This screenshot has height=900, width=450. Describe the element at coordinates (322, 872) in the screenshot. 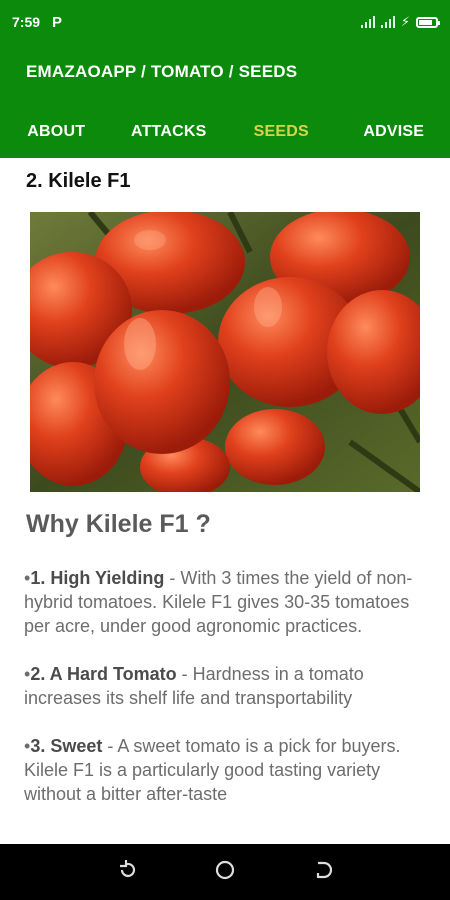

I see `back-icon` at that location.